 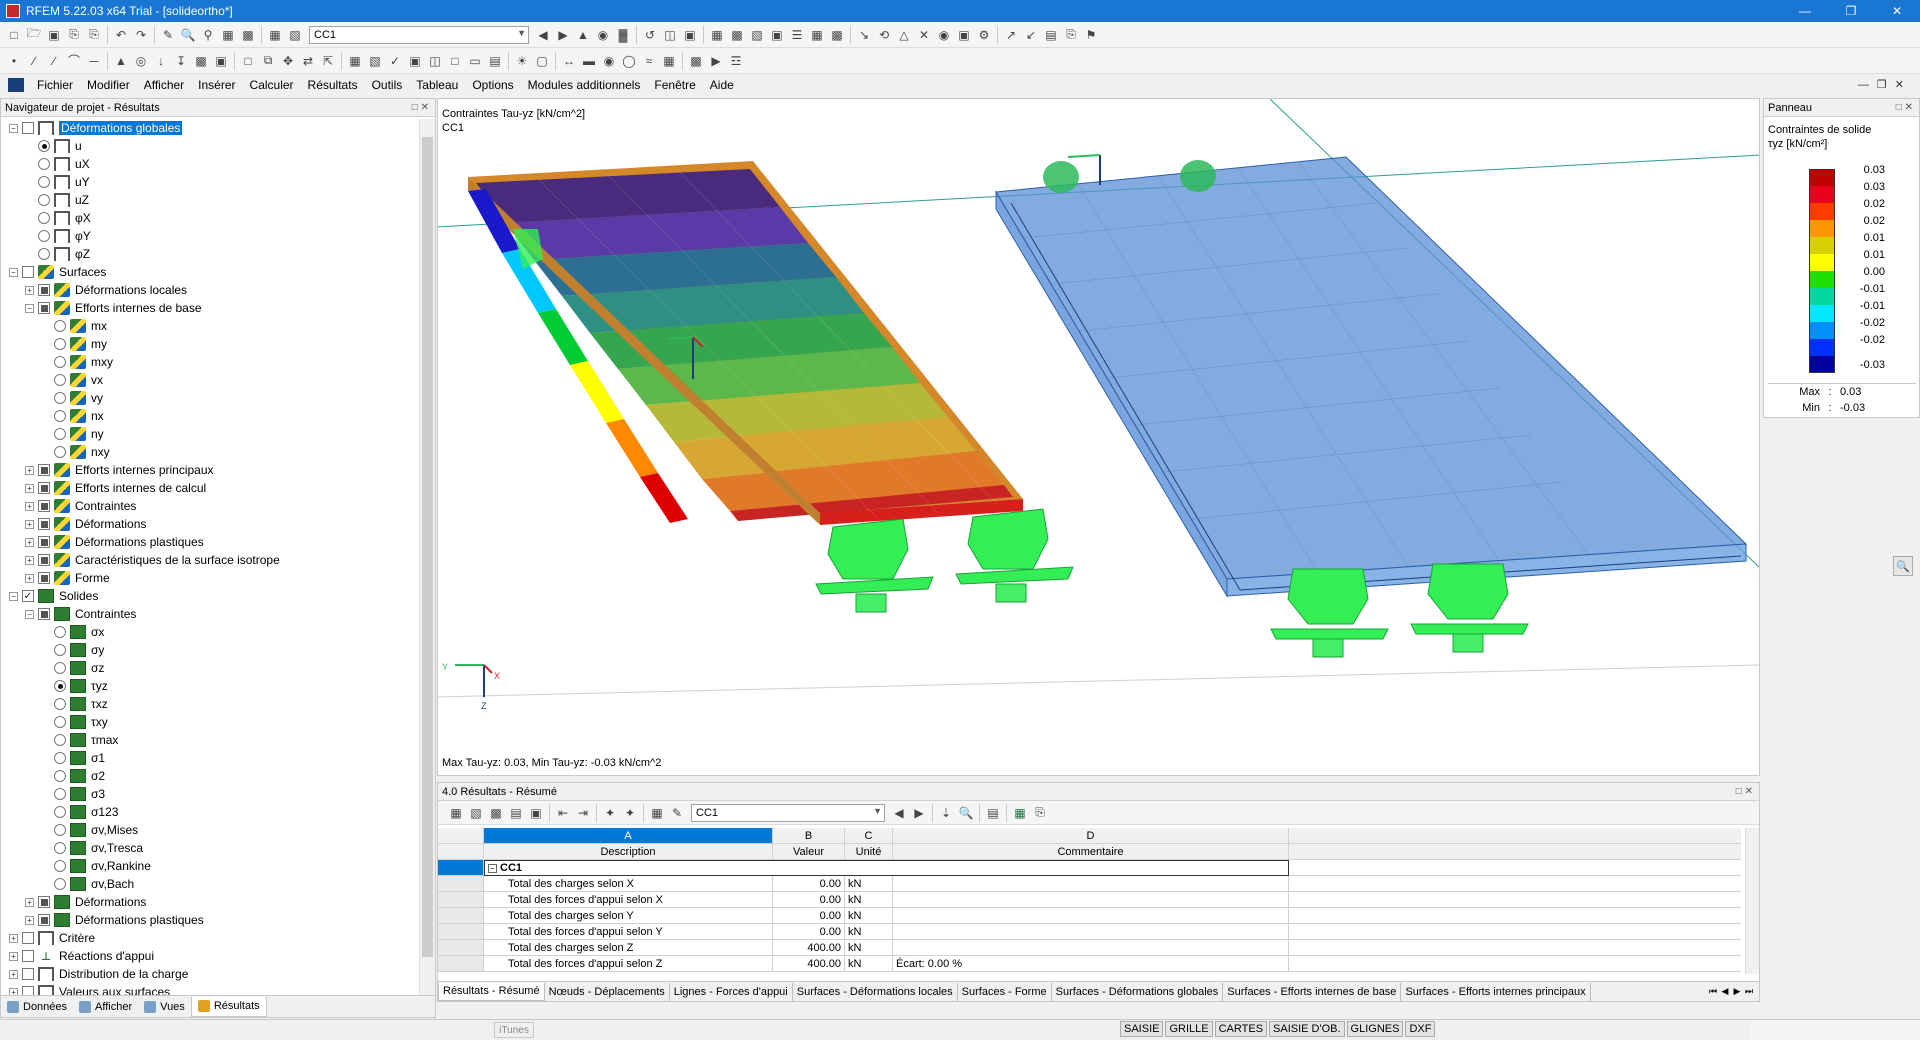 I want to click on tree-item: my, so click(x=209, y=344).